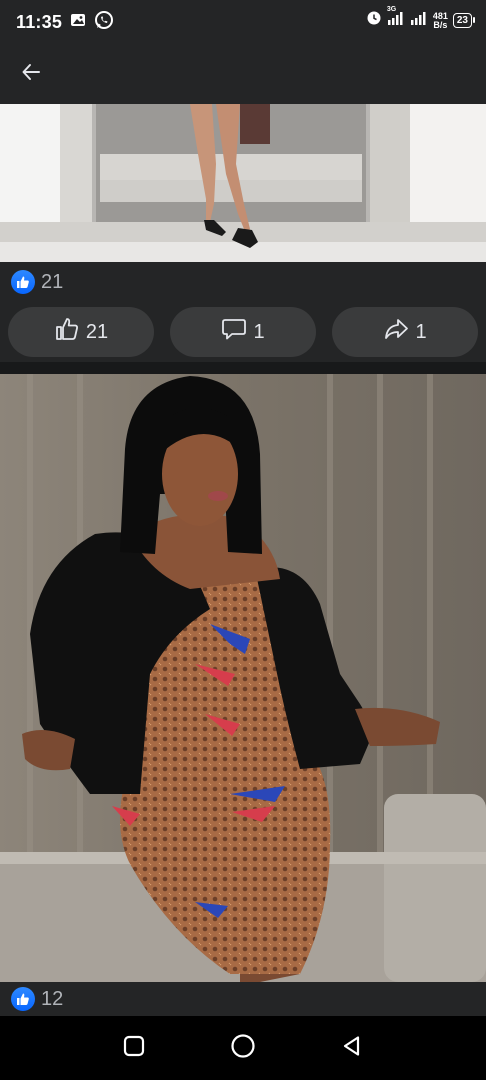 This screenshot has width=486, height=1080. I want to click on reaction-count: 12, so click(52, 998).